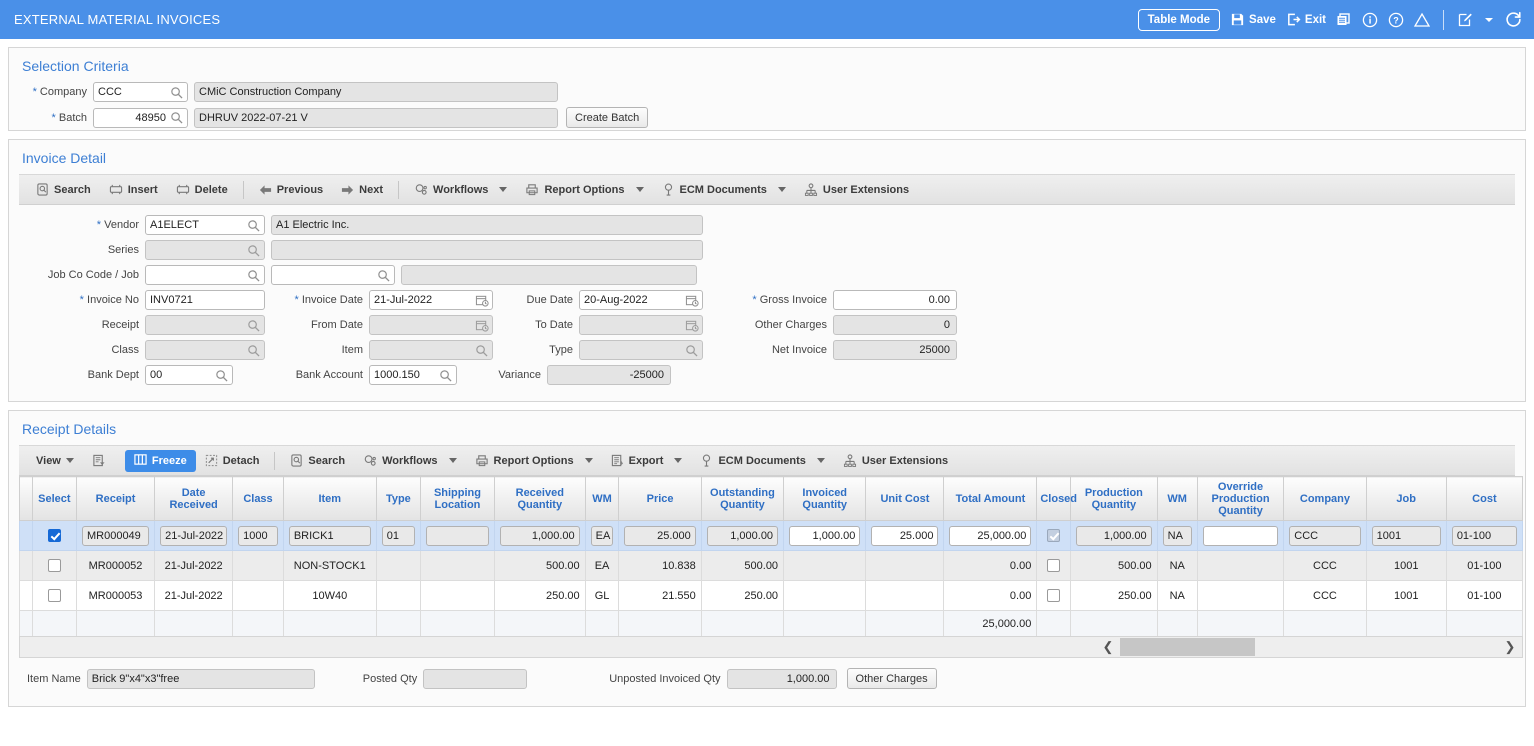 Image resolution: width=1534 pixels, height=746 pixels. What do you see at coordinates (54, 498) in the screenshot?
I see `col-header-select: Select` at bounding box center [54, 498].